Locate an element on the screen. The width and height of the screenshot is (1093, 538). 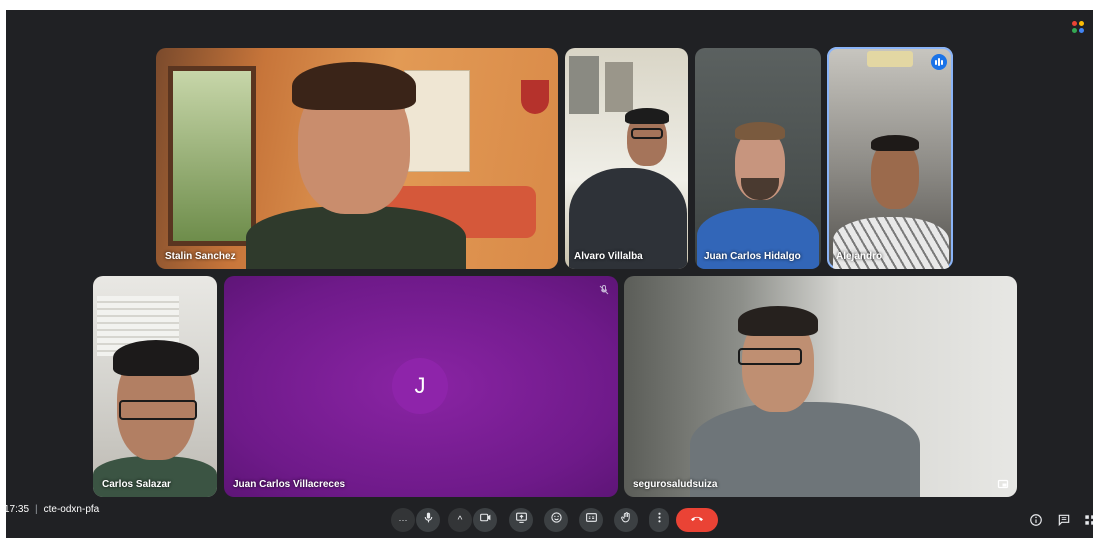
participant-name: Juan Carlos Hidalgo is located at coordinates (752, 256).